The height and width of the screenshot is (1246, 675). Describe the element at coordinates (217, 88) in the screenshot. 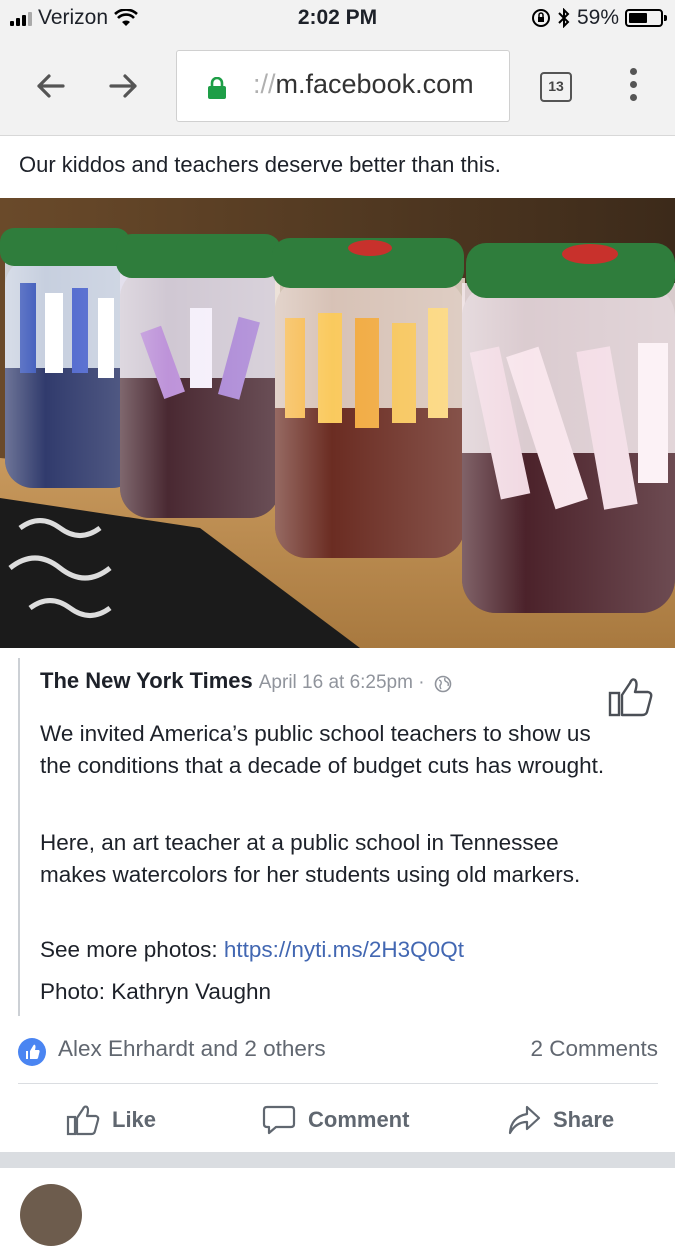

I see `lock-icon` at that location.